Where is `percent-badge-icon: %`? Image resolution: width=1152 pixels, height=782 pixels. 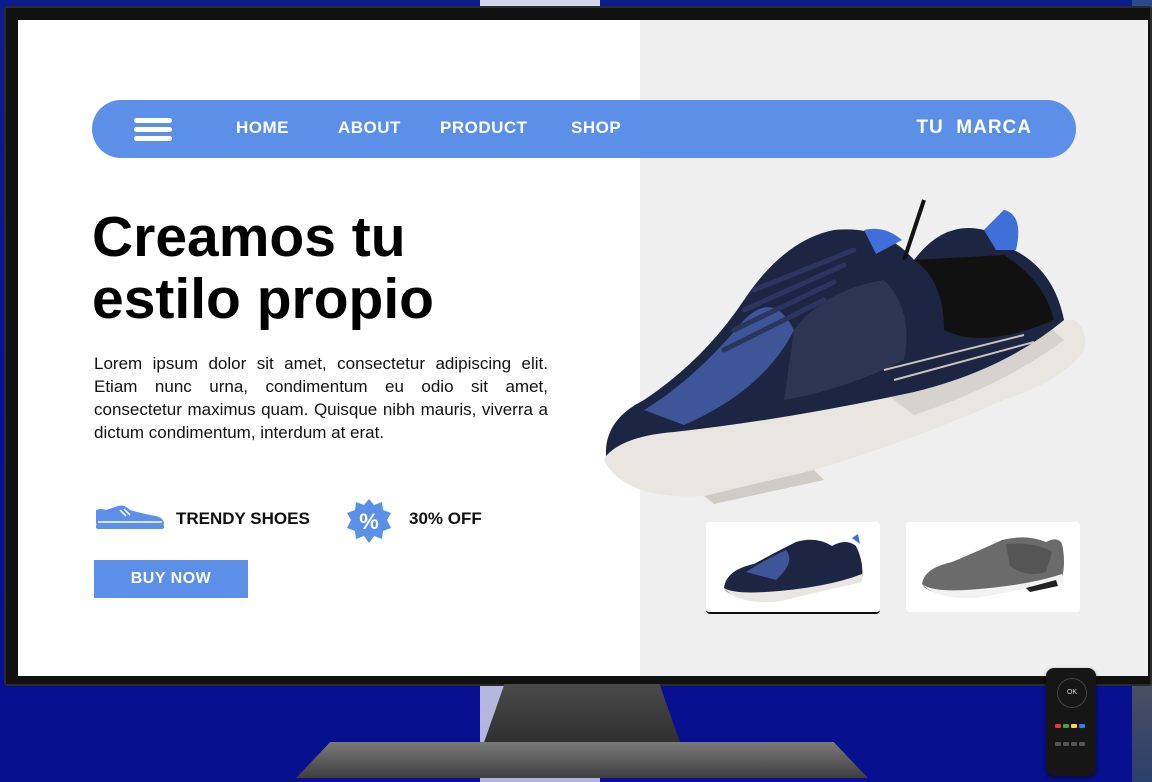
percent-badge-icon: % is located at coordinates (369, 521).